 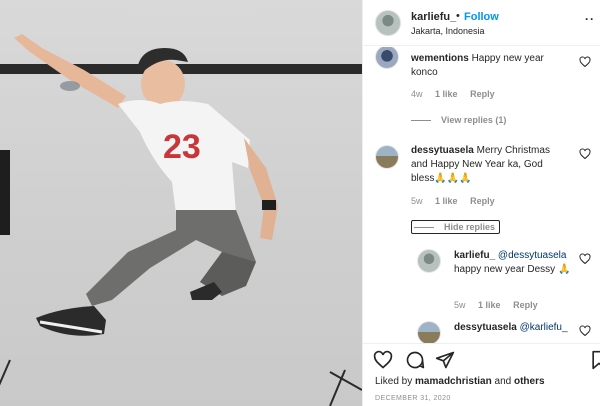 What do you see at coordinates (590, 19) in the screenshot?
I see `more-dots-icon: ··` at bounding box center [590, 19].